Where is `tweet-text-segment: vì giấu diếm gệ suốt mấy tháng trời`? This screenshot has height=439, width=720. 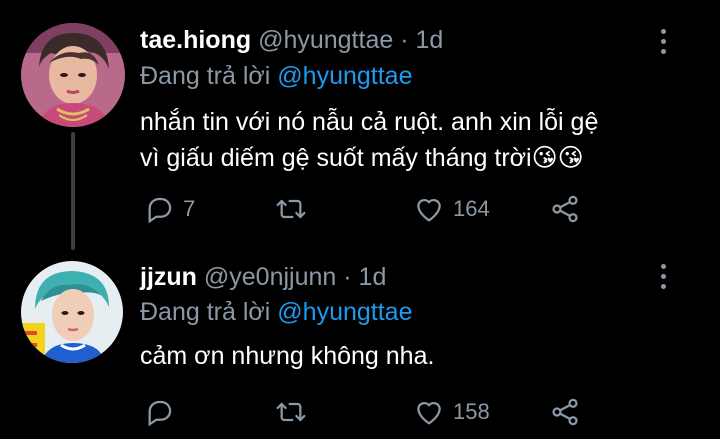 tweet-text-segment: vì giấu diếm gệ suốt mấy tháng trời is located at coordinates (336, 158).